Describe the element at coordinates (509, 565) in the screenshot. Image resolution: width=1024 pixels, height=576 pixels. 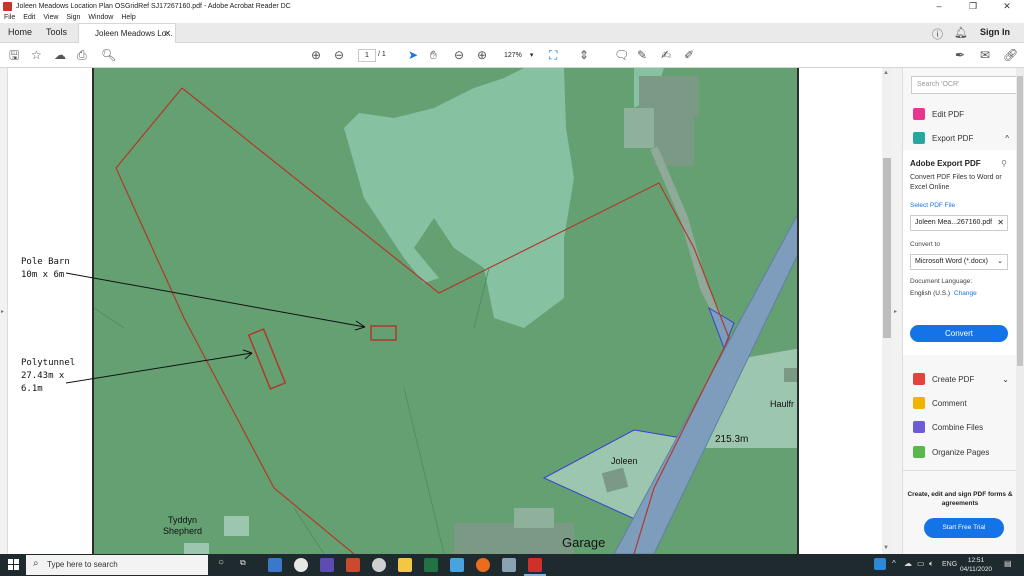
I see `app-icon` at that location.